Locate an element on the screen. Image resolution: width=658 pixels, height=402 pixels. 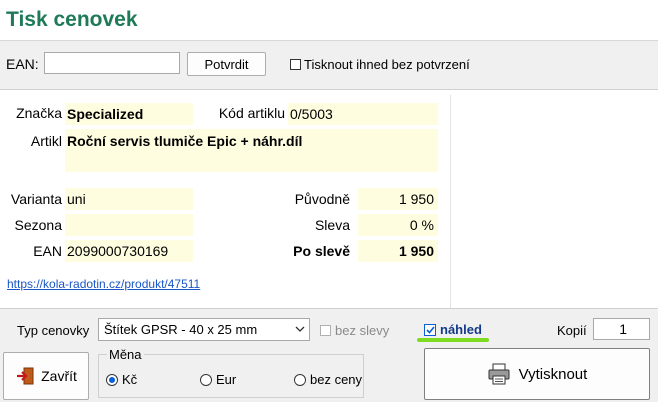
ean-code-label: EAN is located at coordinates (47, 251).